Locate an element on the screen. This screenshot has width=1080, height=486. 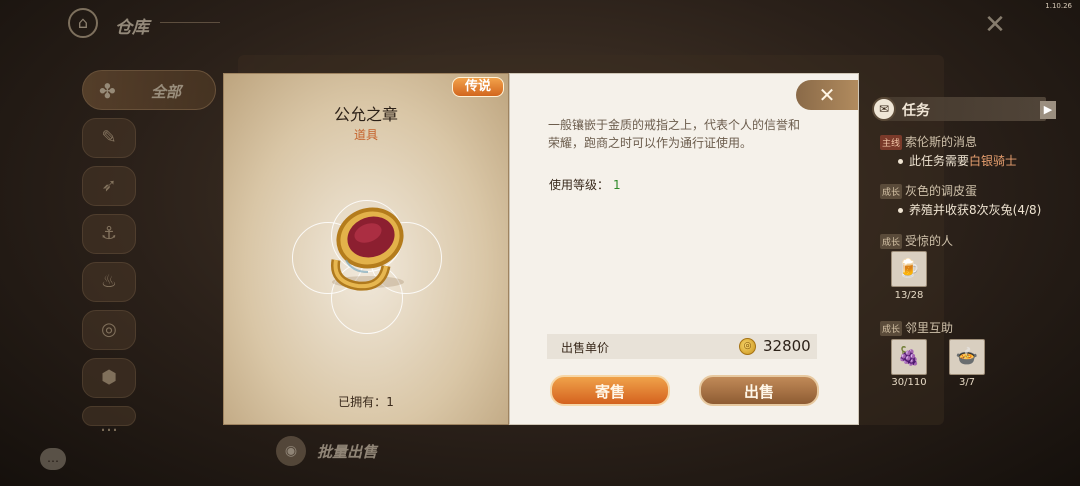
quest-item-count: 3/7 is located at coordinates (967, 382).